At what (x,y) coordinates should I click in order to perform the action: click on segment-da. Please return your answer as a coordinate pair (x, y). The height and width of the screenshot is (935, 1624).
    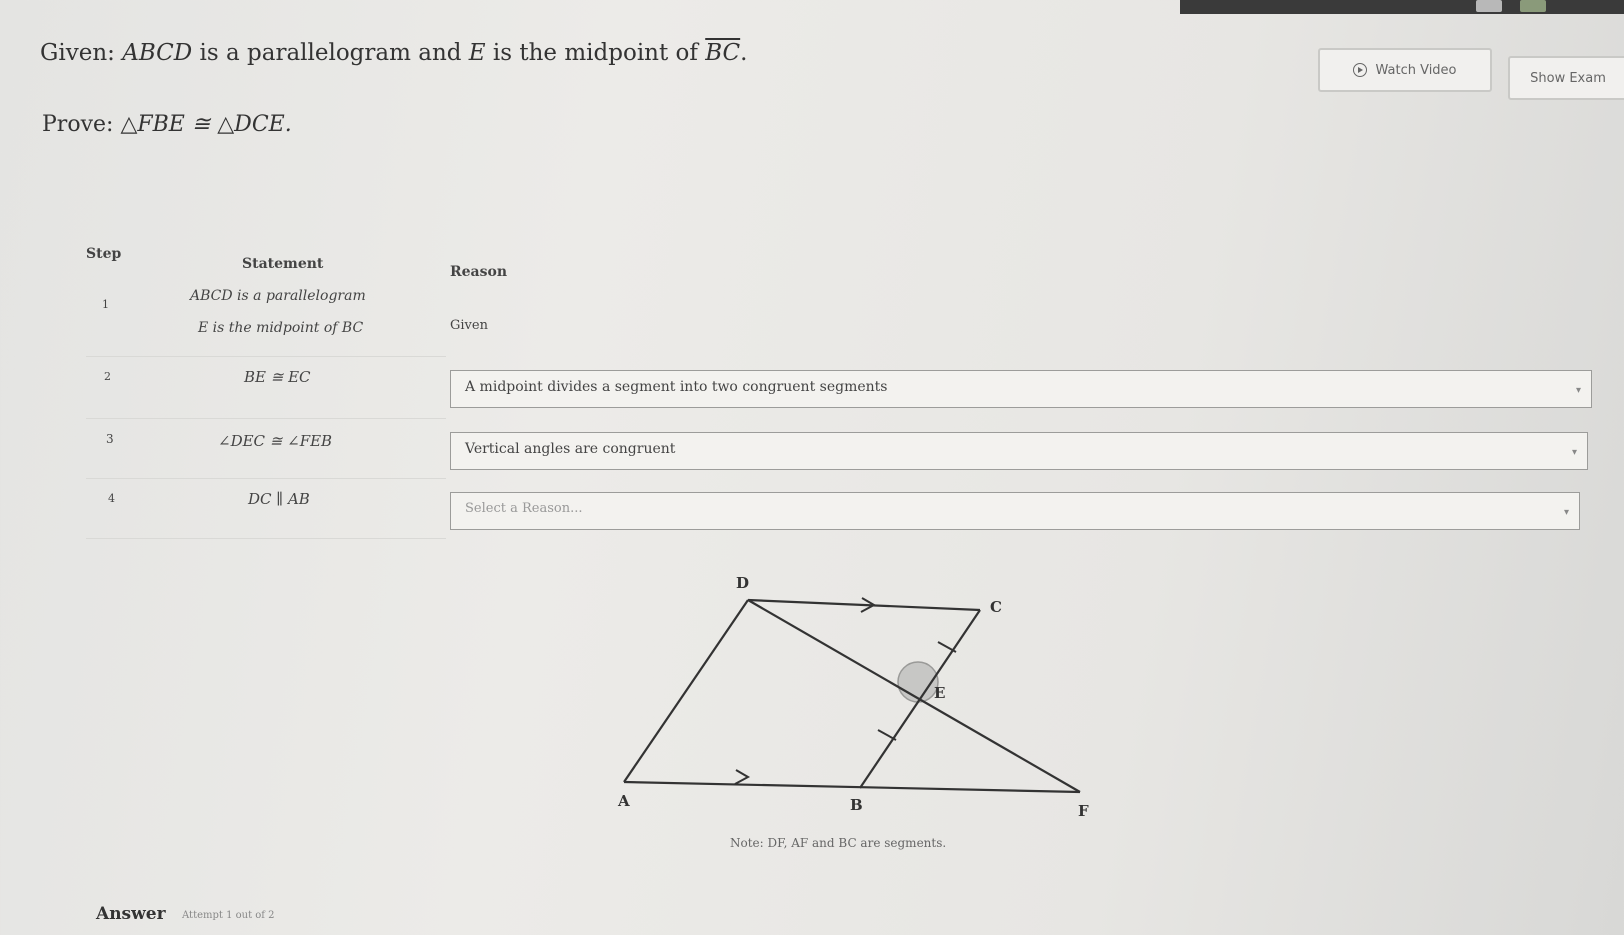
    Looking at the image, I should click on (686, 691).